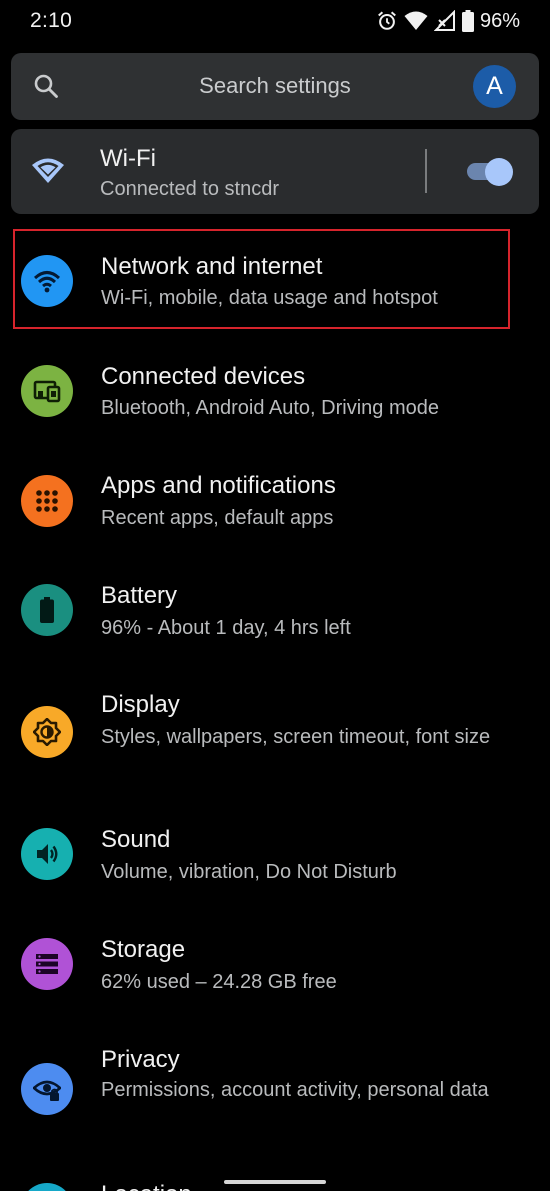 This screenshot has width=550, height=1191. What do you see at coordinates (189, 189) in the screenshot?
I see `wifi-subtitle: Connected to stncdr` at bounding box center [189, 189].